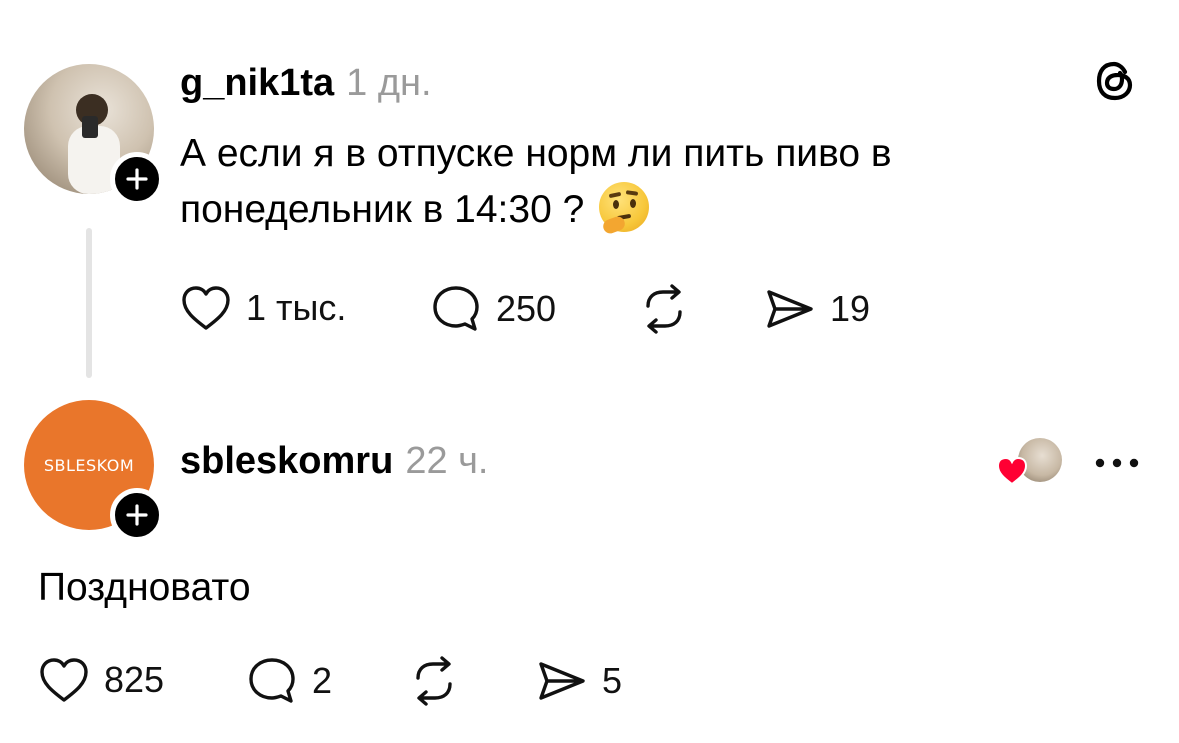 This screenshot has width=1179, height=743. Describe the element at coordinates (1012, 471) in the screenshot. I see `heart-filled-icon` at that location.